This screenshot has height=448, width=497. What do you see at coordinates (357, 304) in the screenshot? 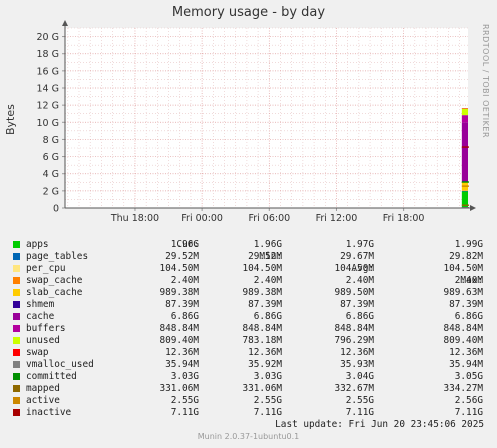
I see `legend-value-avg: 87.39M` at bounding box center [357, 304].